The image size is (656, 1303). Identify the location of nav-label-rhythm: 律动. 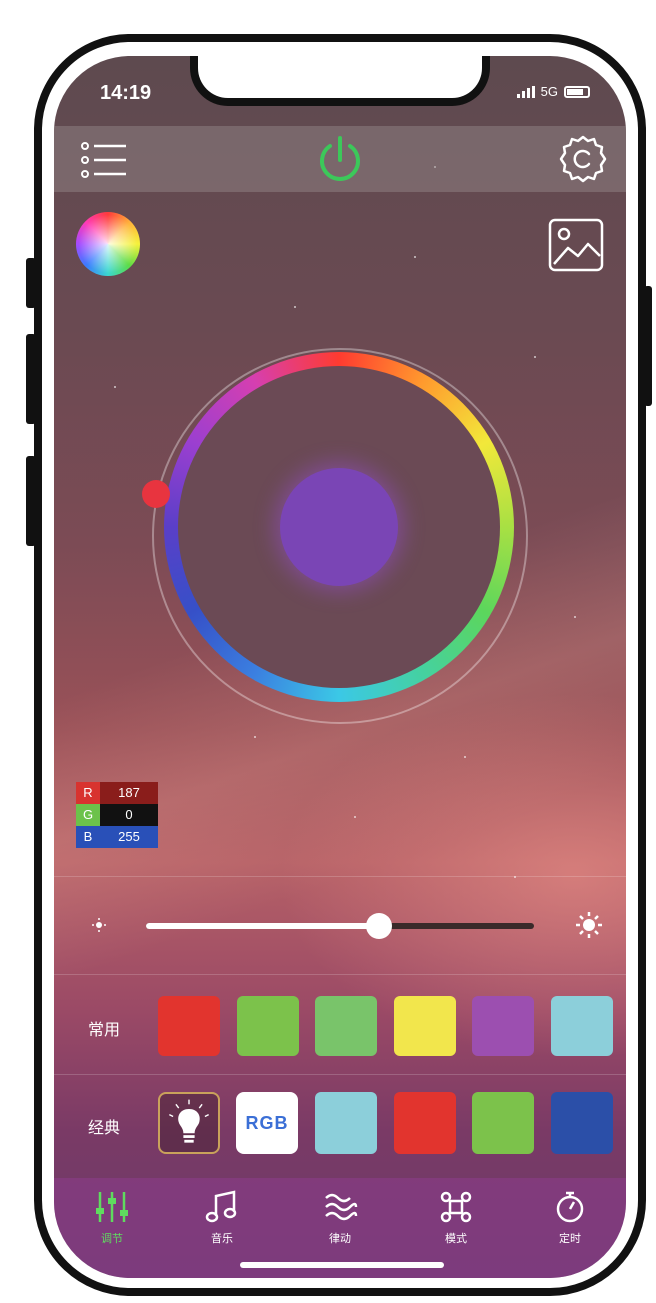
(340, 1239).